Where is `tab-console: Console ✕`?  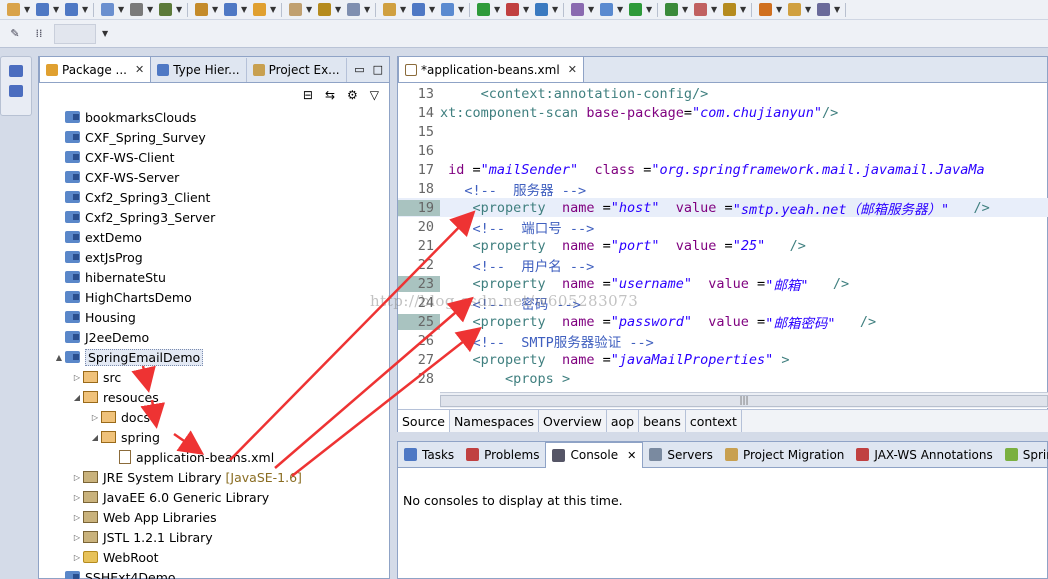
tab-console: Console ✕ is located at coordinates (594, 454).